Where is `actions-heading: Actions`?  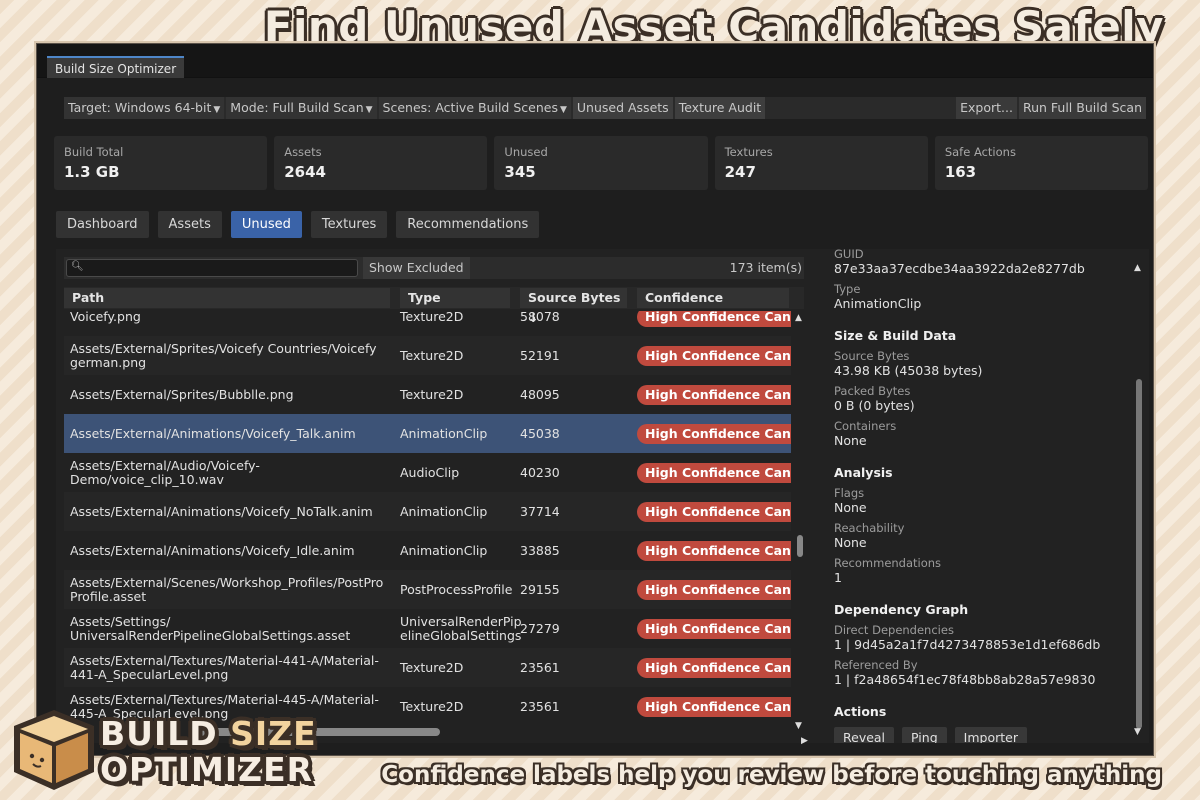
actions-heading: Actions is located at coordinates (860, 711).